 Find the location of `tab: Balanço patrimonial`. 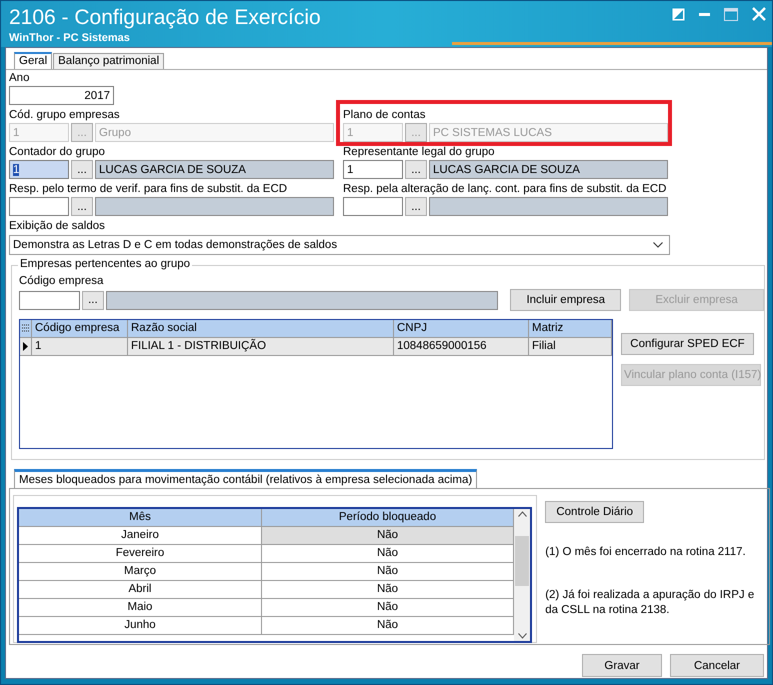

tab: Balanço patrimonial is located at coordinates (108, 61).